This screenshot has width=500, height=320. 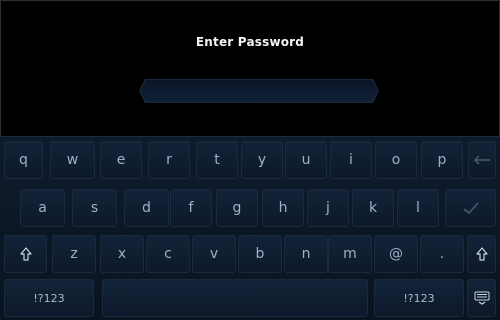 I want to click on key-at: @, so click(x=396, y=254).